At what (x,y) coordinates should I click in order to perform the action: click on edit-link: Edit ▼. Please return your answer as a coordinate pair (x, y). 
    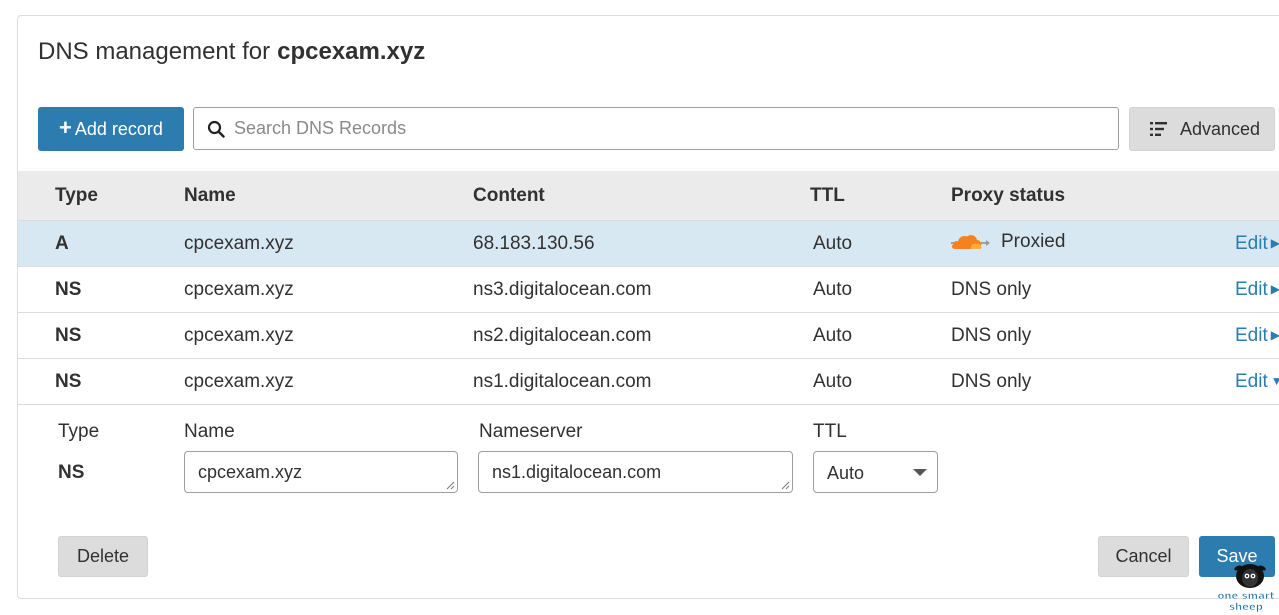
    Looking at the image, I should click on (1257, 382).